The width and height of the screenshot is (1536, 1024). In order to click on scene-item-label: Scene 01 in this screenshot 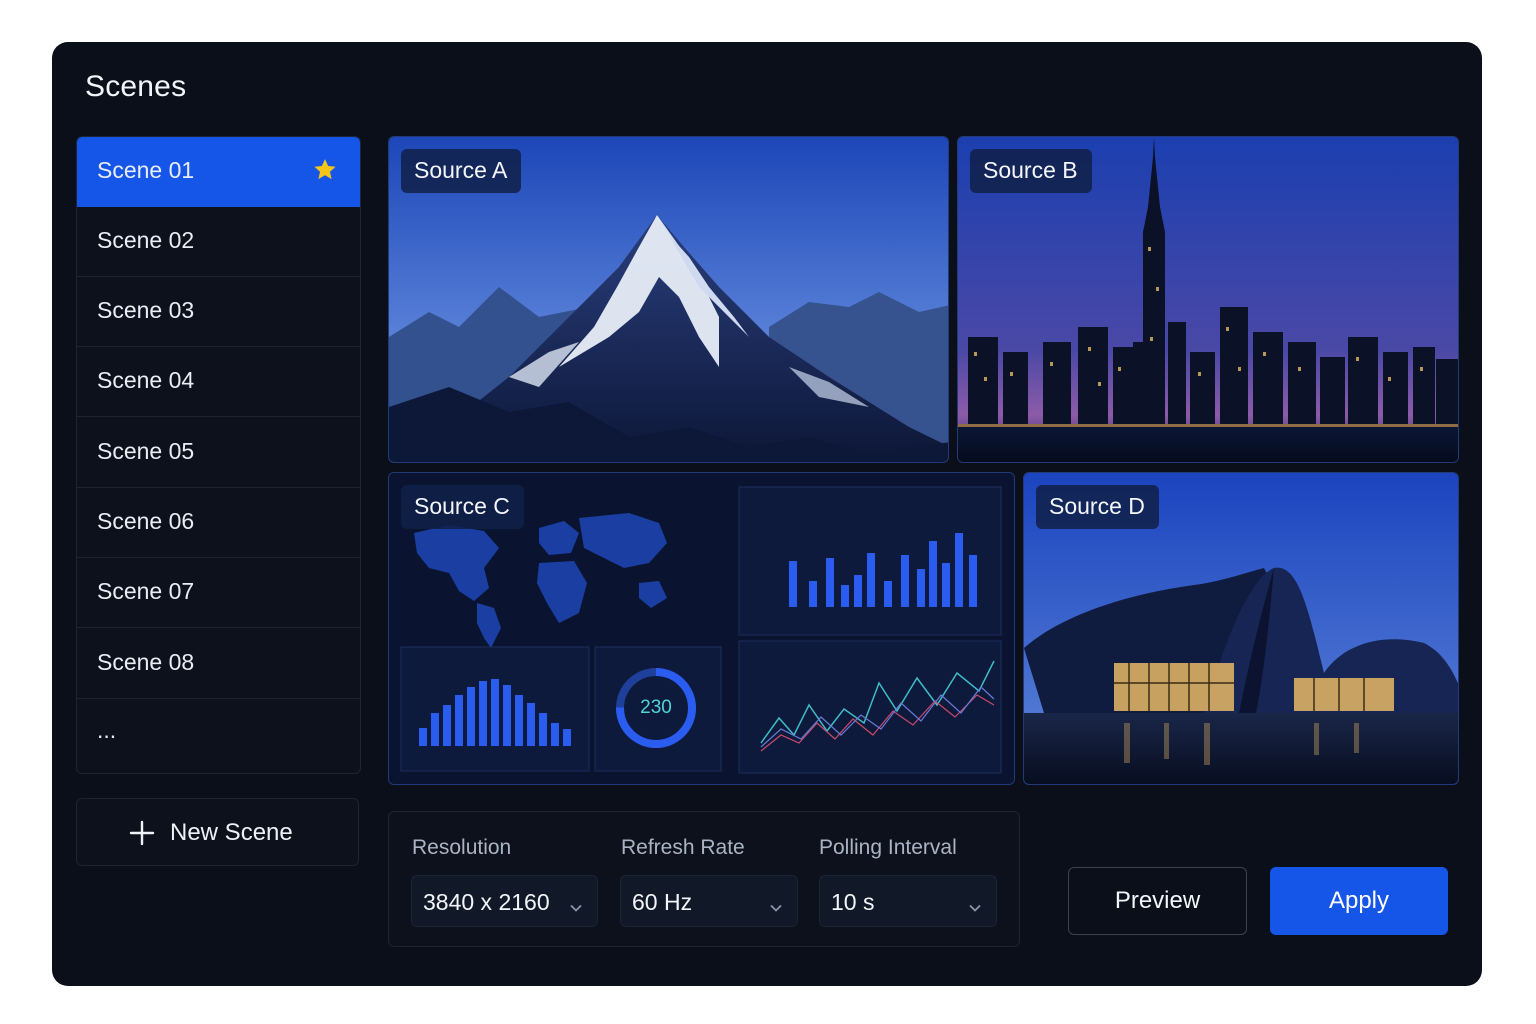, I will do `click(146, 170)`.